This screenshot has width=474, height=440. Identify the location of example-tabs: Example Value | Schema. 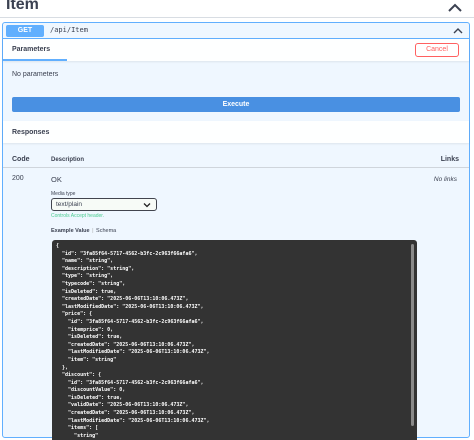
(83, 231).